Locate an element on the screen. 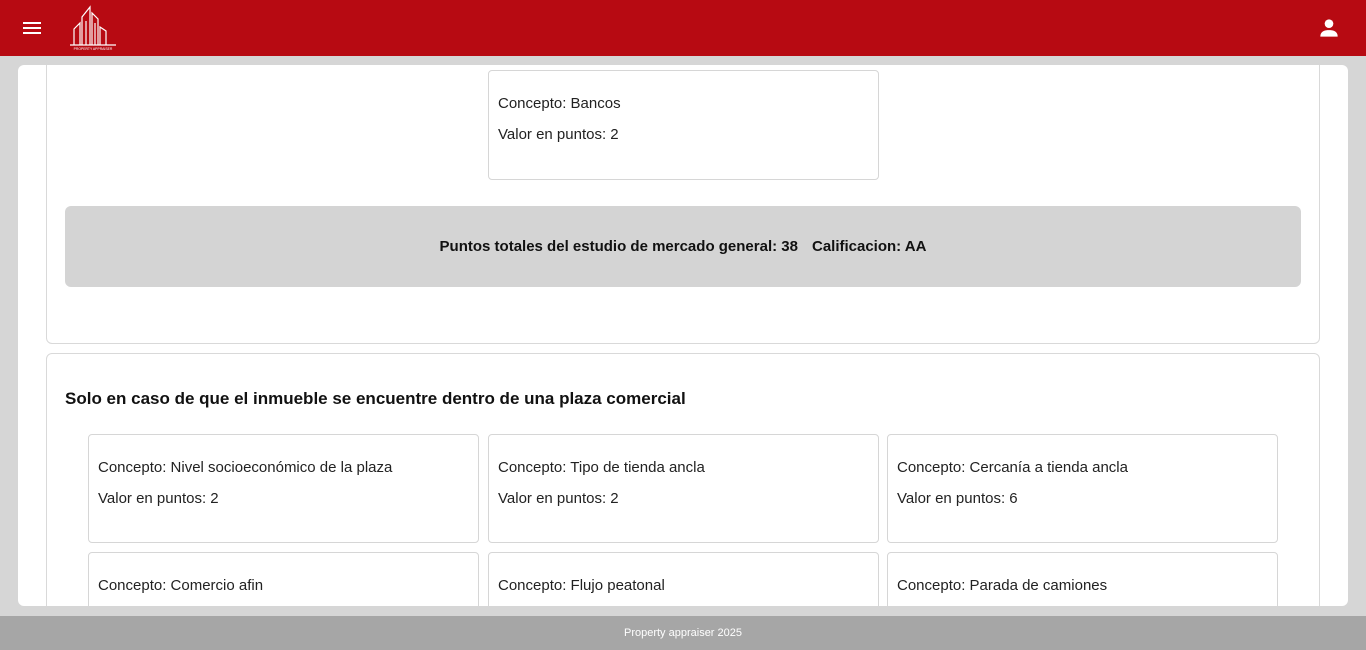  concept-card: Concepto: Comercio afin is located at coordinates (283, 579).